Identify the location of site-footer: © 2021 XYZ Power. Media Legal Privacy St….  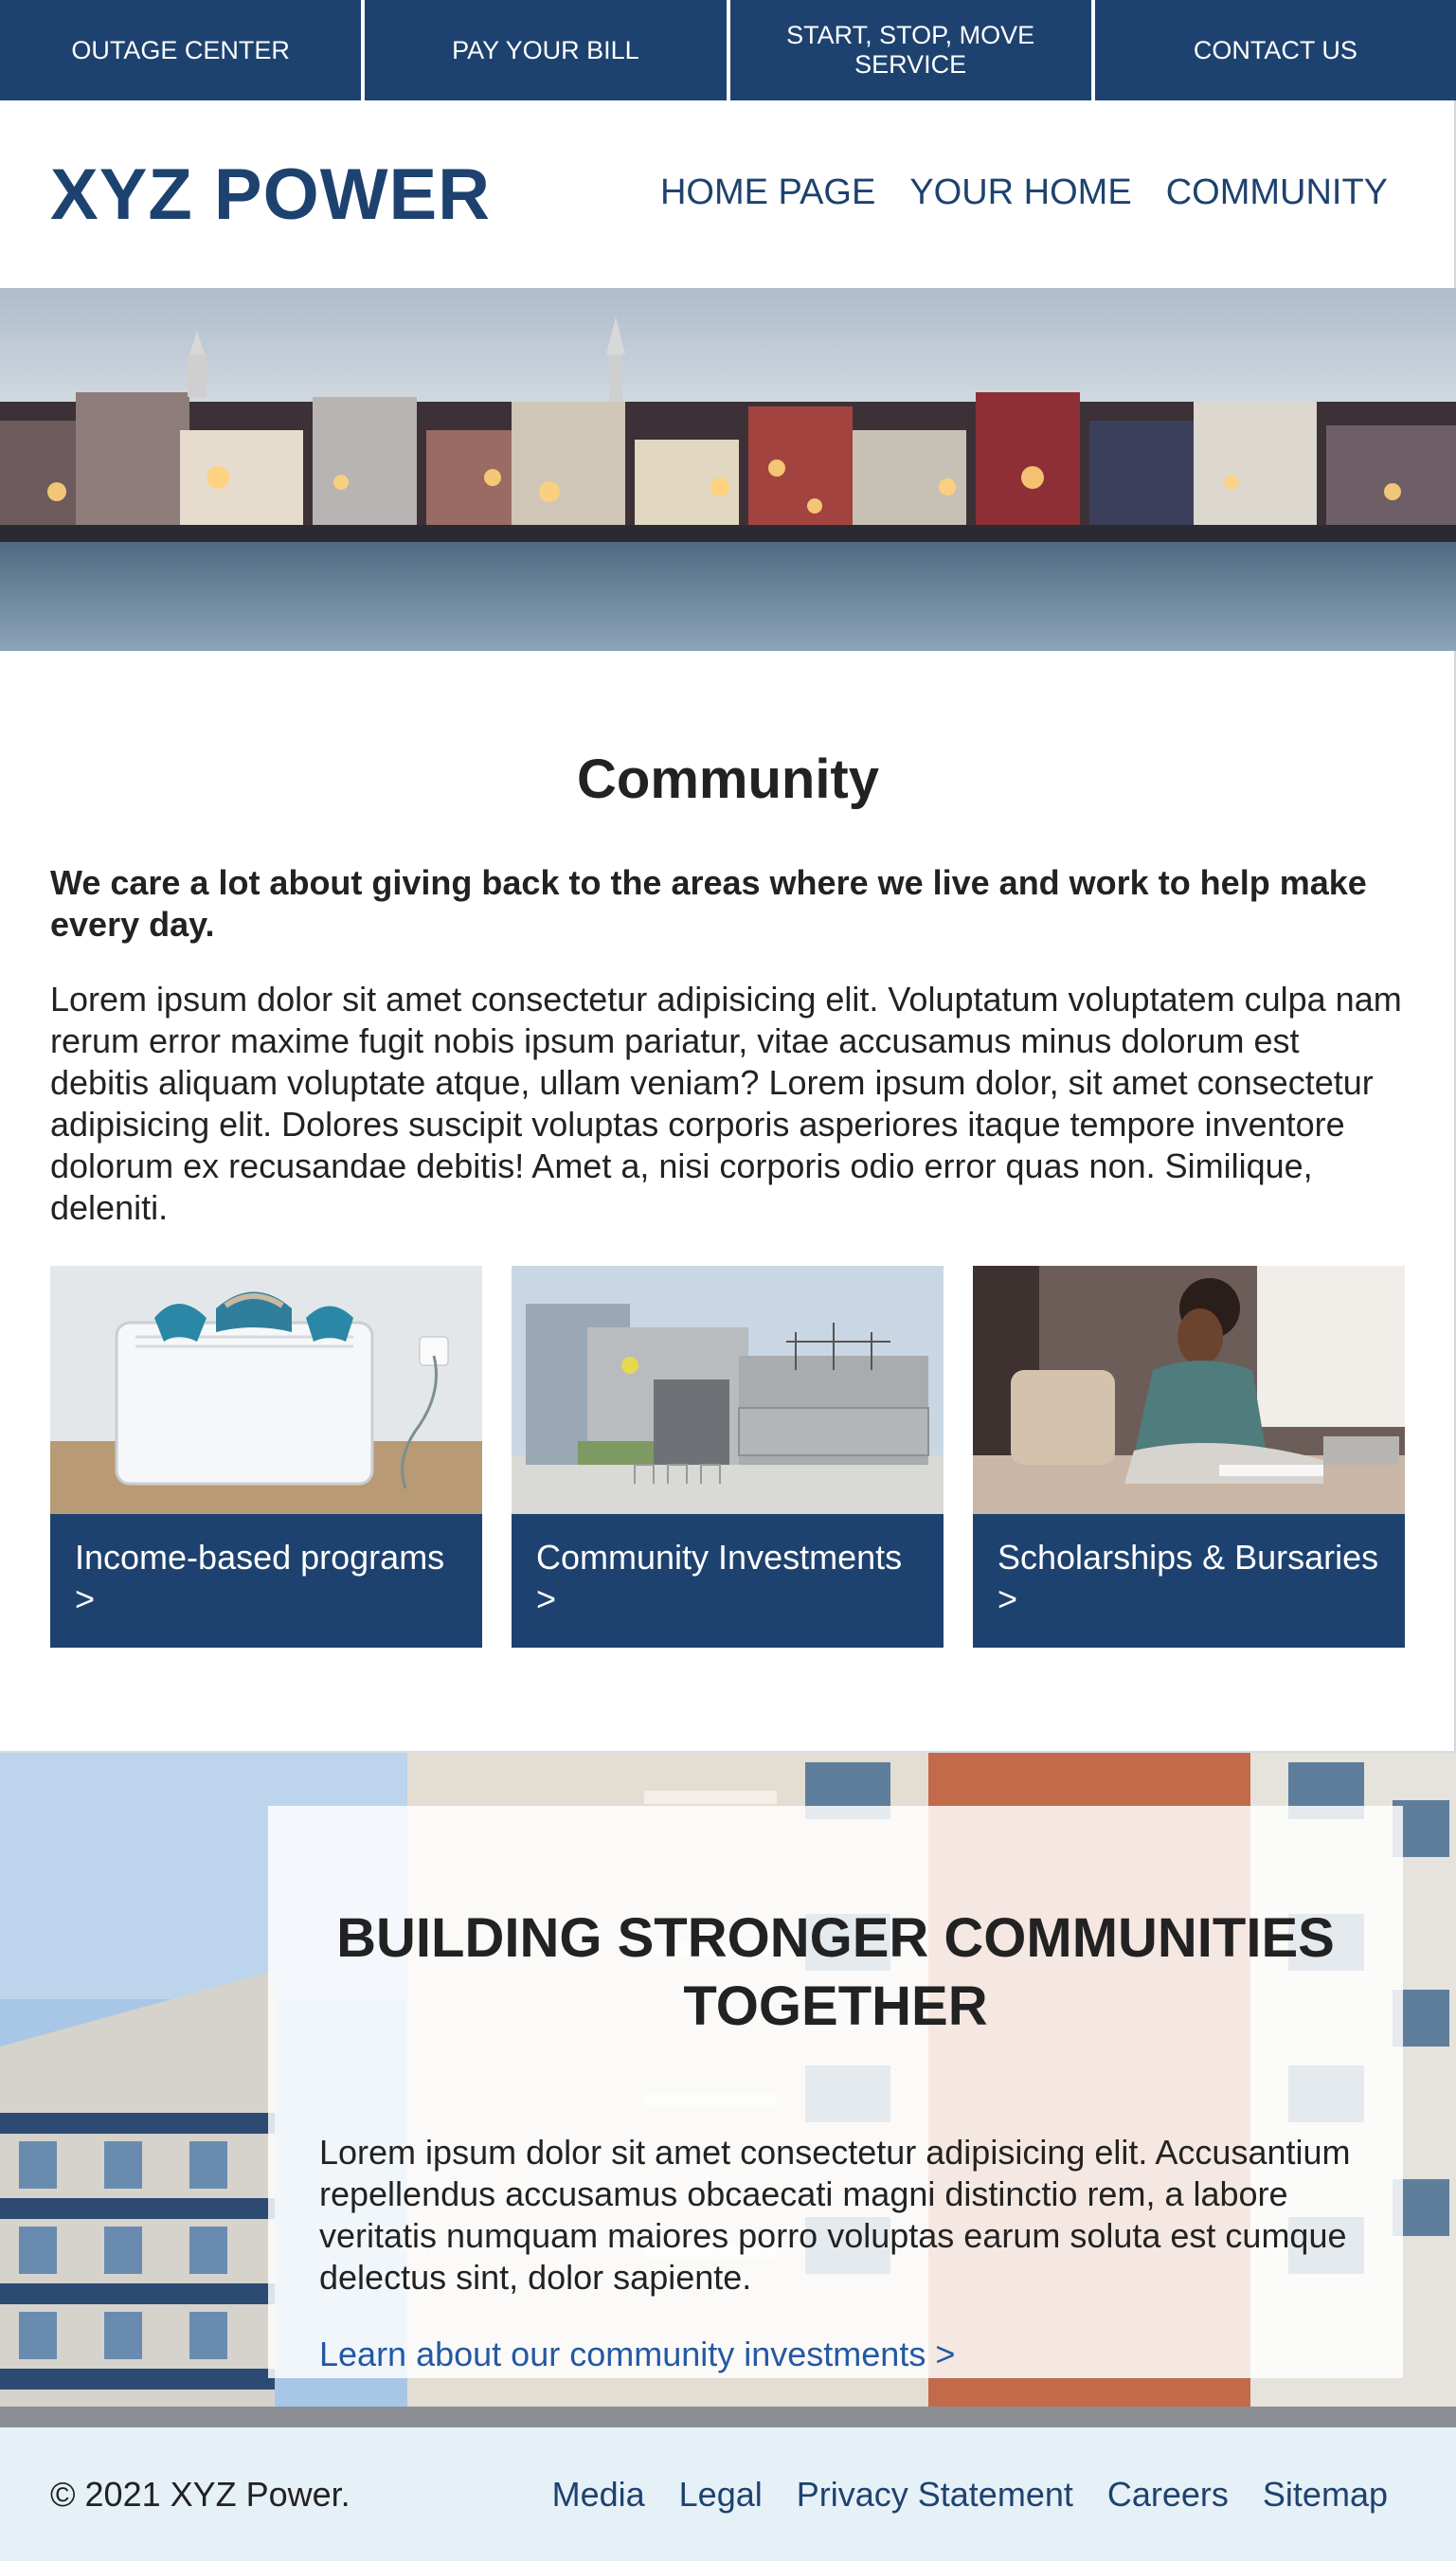
(728, 2494).